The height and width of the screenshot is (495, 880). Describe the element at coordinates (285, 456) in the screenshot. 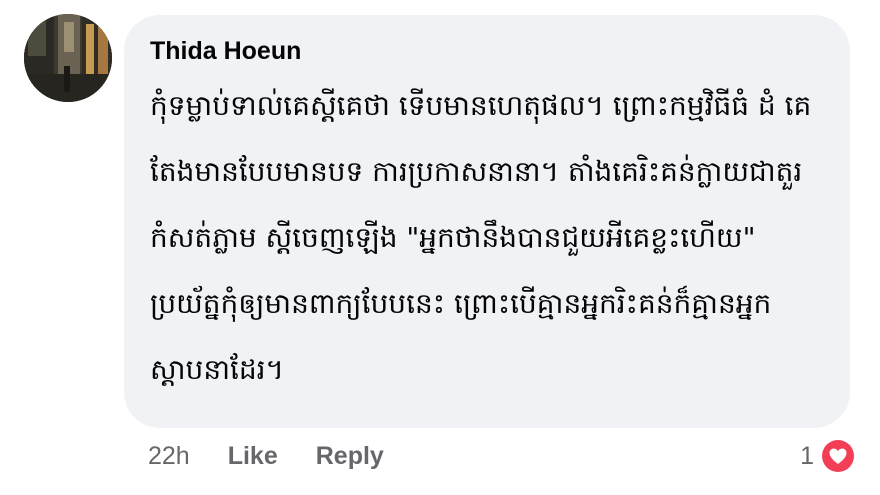

I see `comment-actions: 22h Like Reply` at that location.